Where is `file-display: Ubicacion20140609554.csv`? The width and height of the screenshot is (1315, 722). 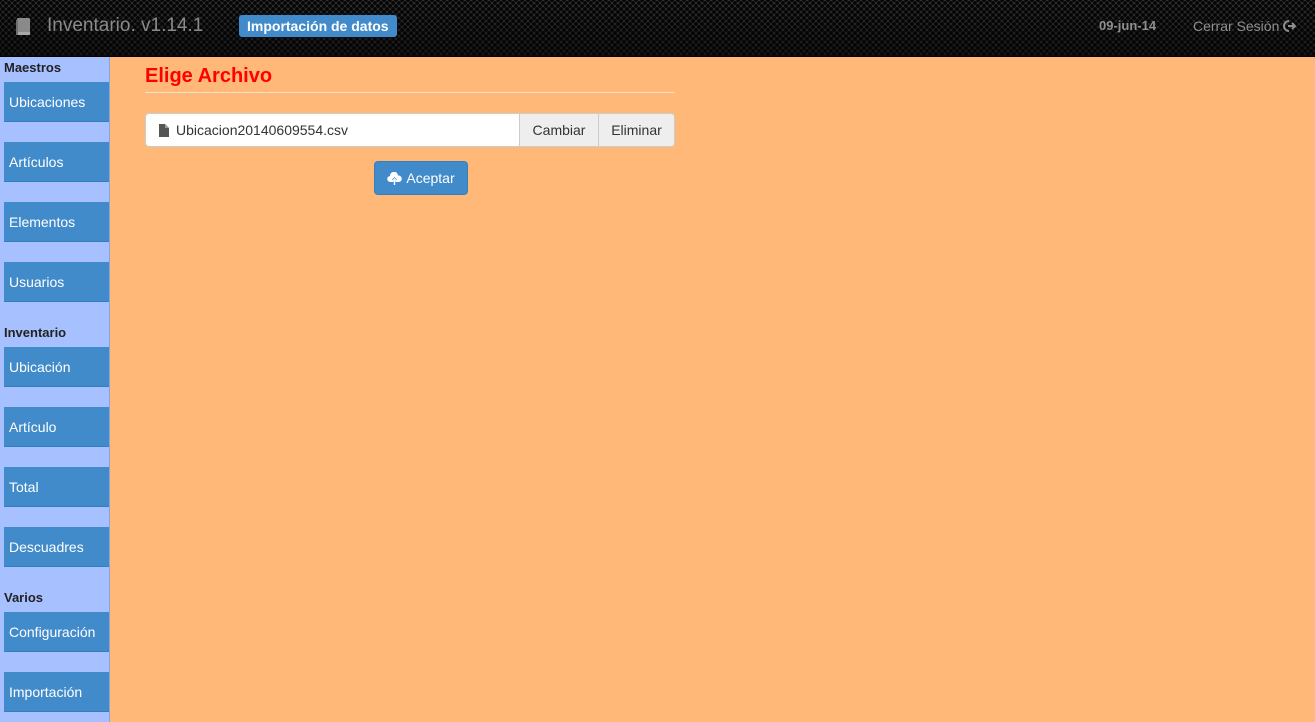
file-display: Ubicacion20140609554.csv is located at coordinates (332, 130).